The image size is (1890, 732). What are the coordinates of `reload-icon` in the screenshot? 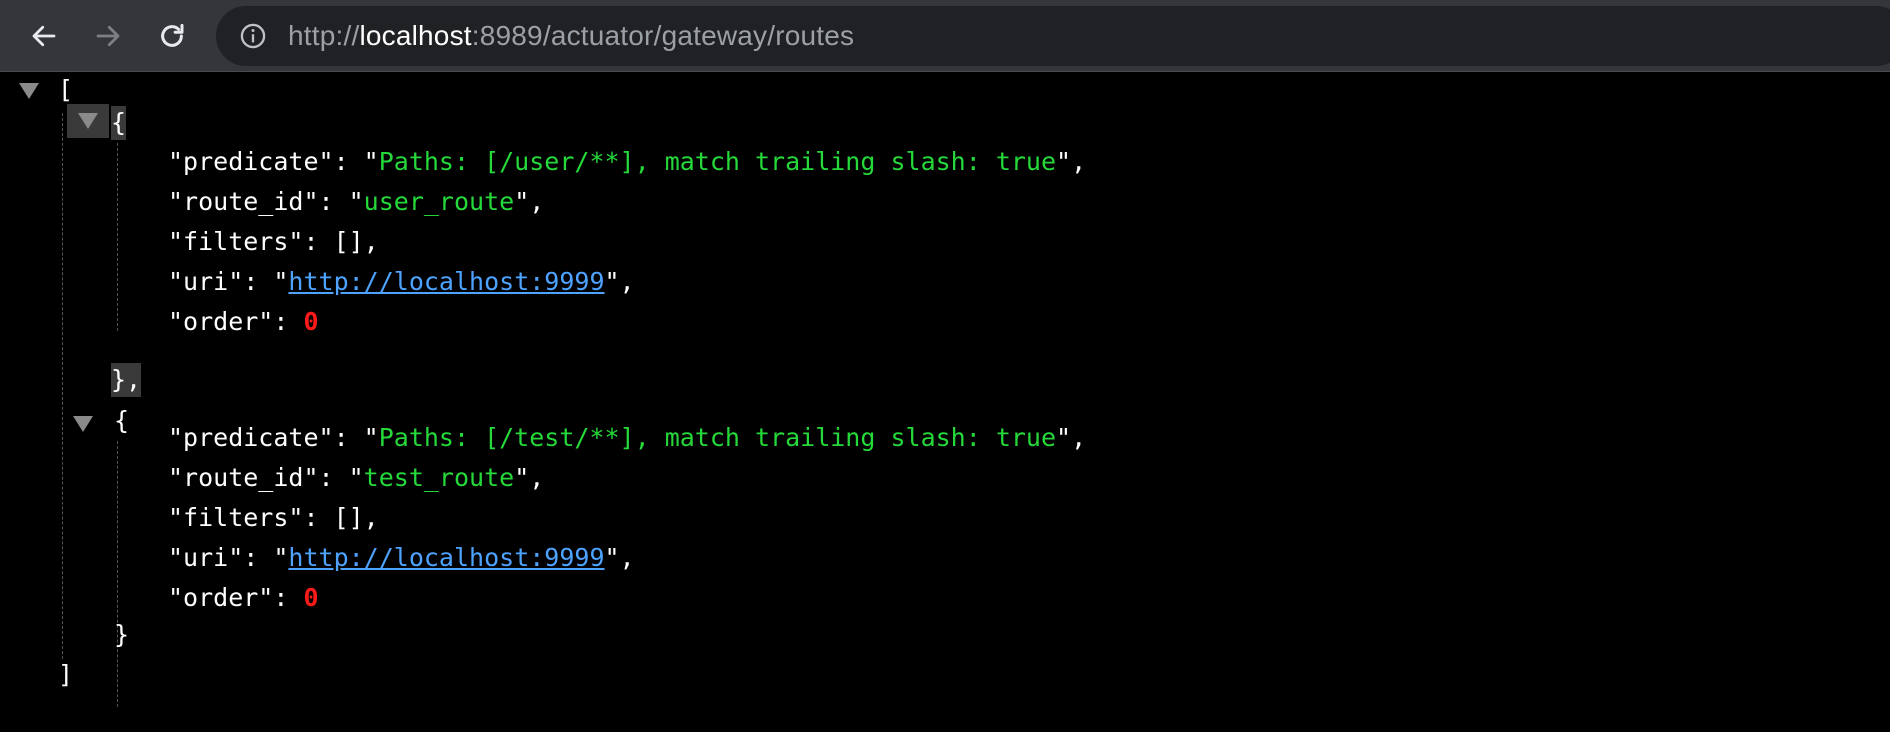 It's located at (172, 35).